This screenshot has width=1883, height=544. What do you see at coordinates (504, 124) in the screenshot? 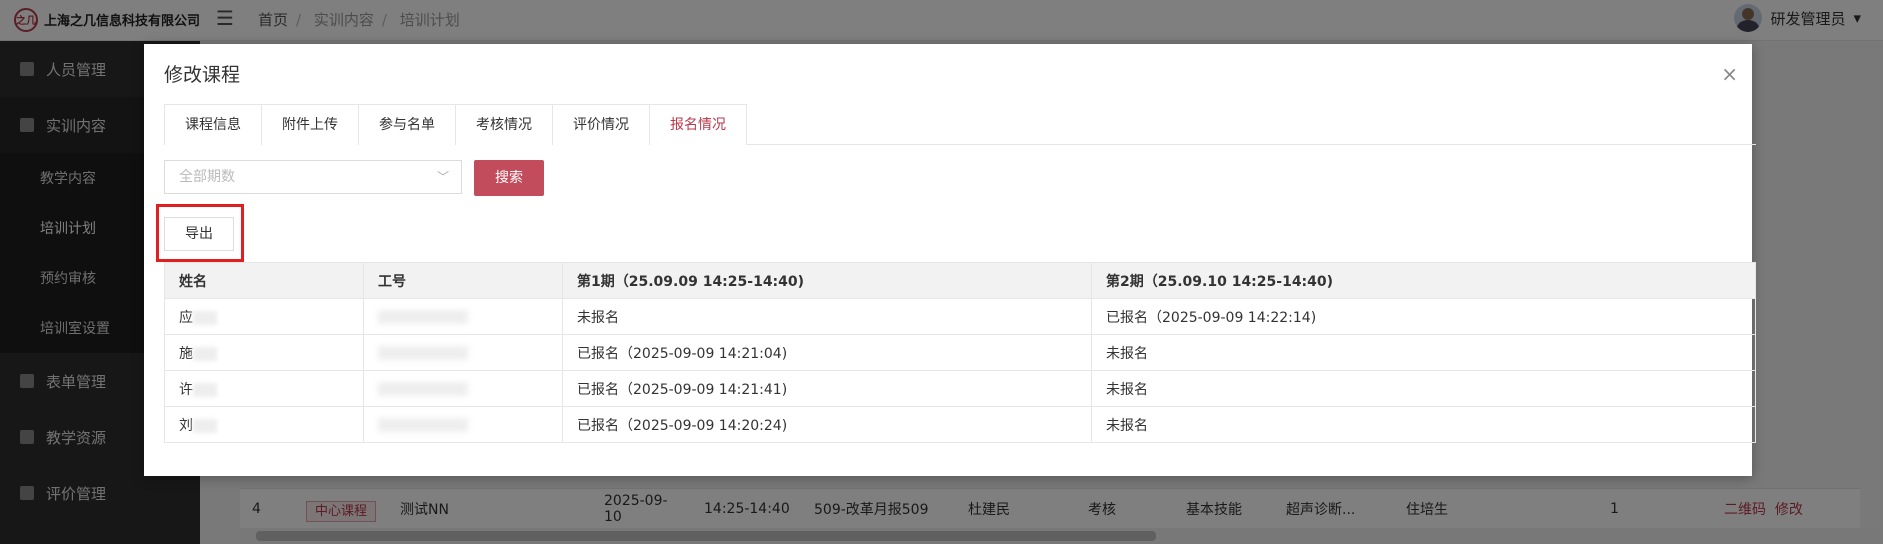
I see `tab-assessment: 考核情况` at bounding box center [504, 124].